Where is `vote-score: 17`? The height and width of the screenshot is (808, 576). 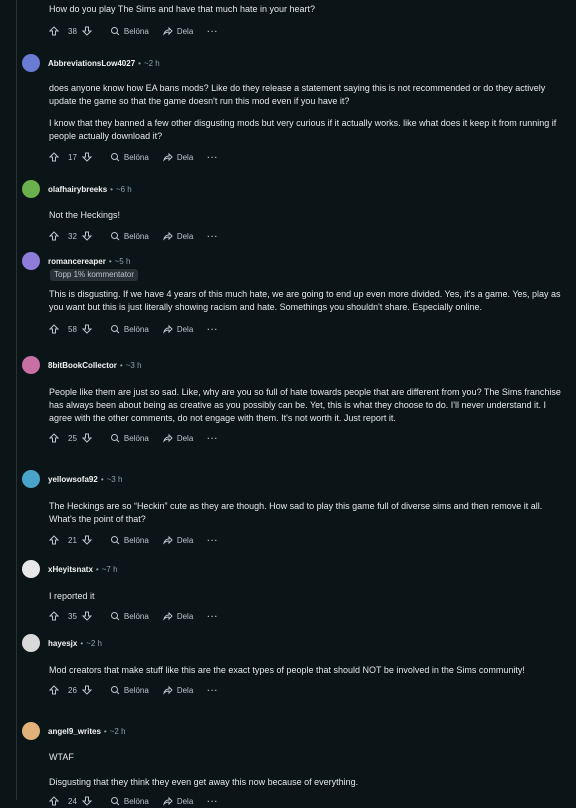
vote-score: 17 is located at coordinates (72, 157).